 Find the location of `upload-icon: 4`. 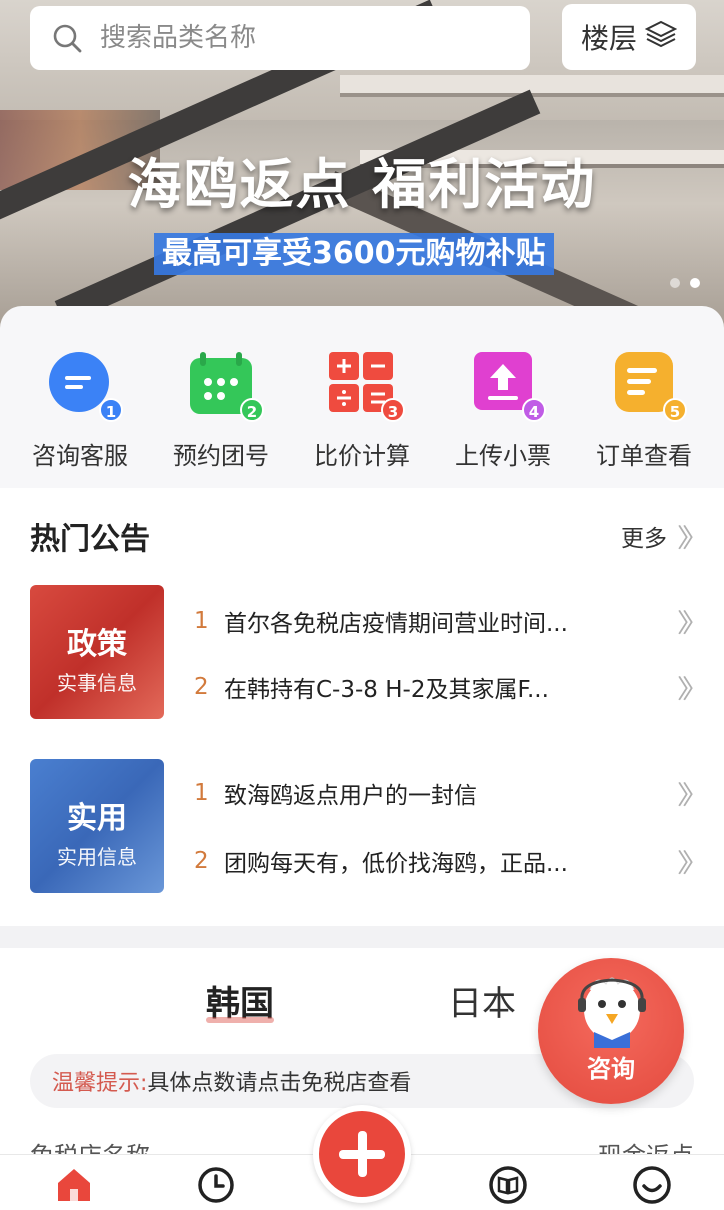

upload-icon: 4 is located at coordinates (507, 386).